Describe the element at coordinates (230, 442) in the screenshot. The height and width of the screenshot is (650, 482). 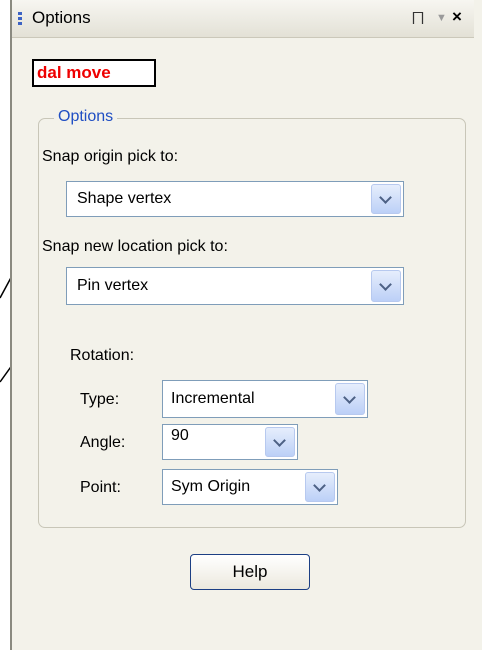
I see `rotation-angle-select: 90` at that location.